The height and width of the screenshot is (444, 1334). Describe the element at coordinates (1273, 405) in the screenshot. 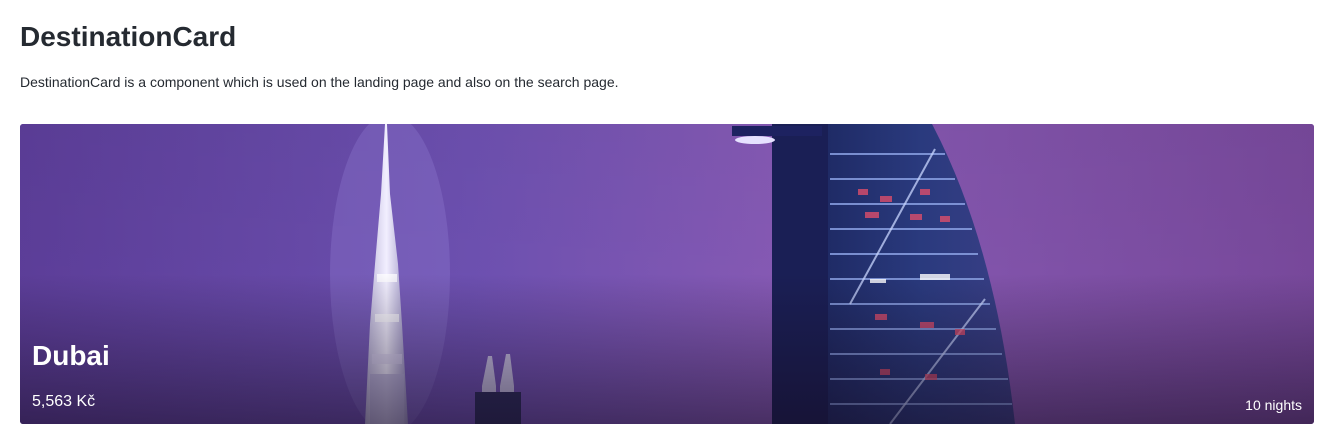

I see `destination-nights: 10 nights` at that location.